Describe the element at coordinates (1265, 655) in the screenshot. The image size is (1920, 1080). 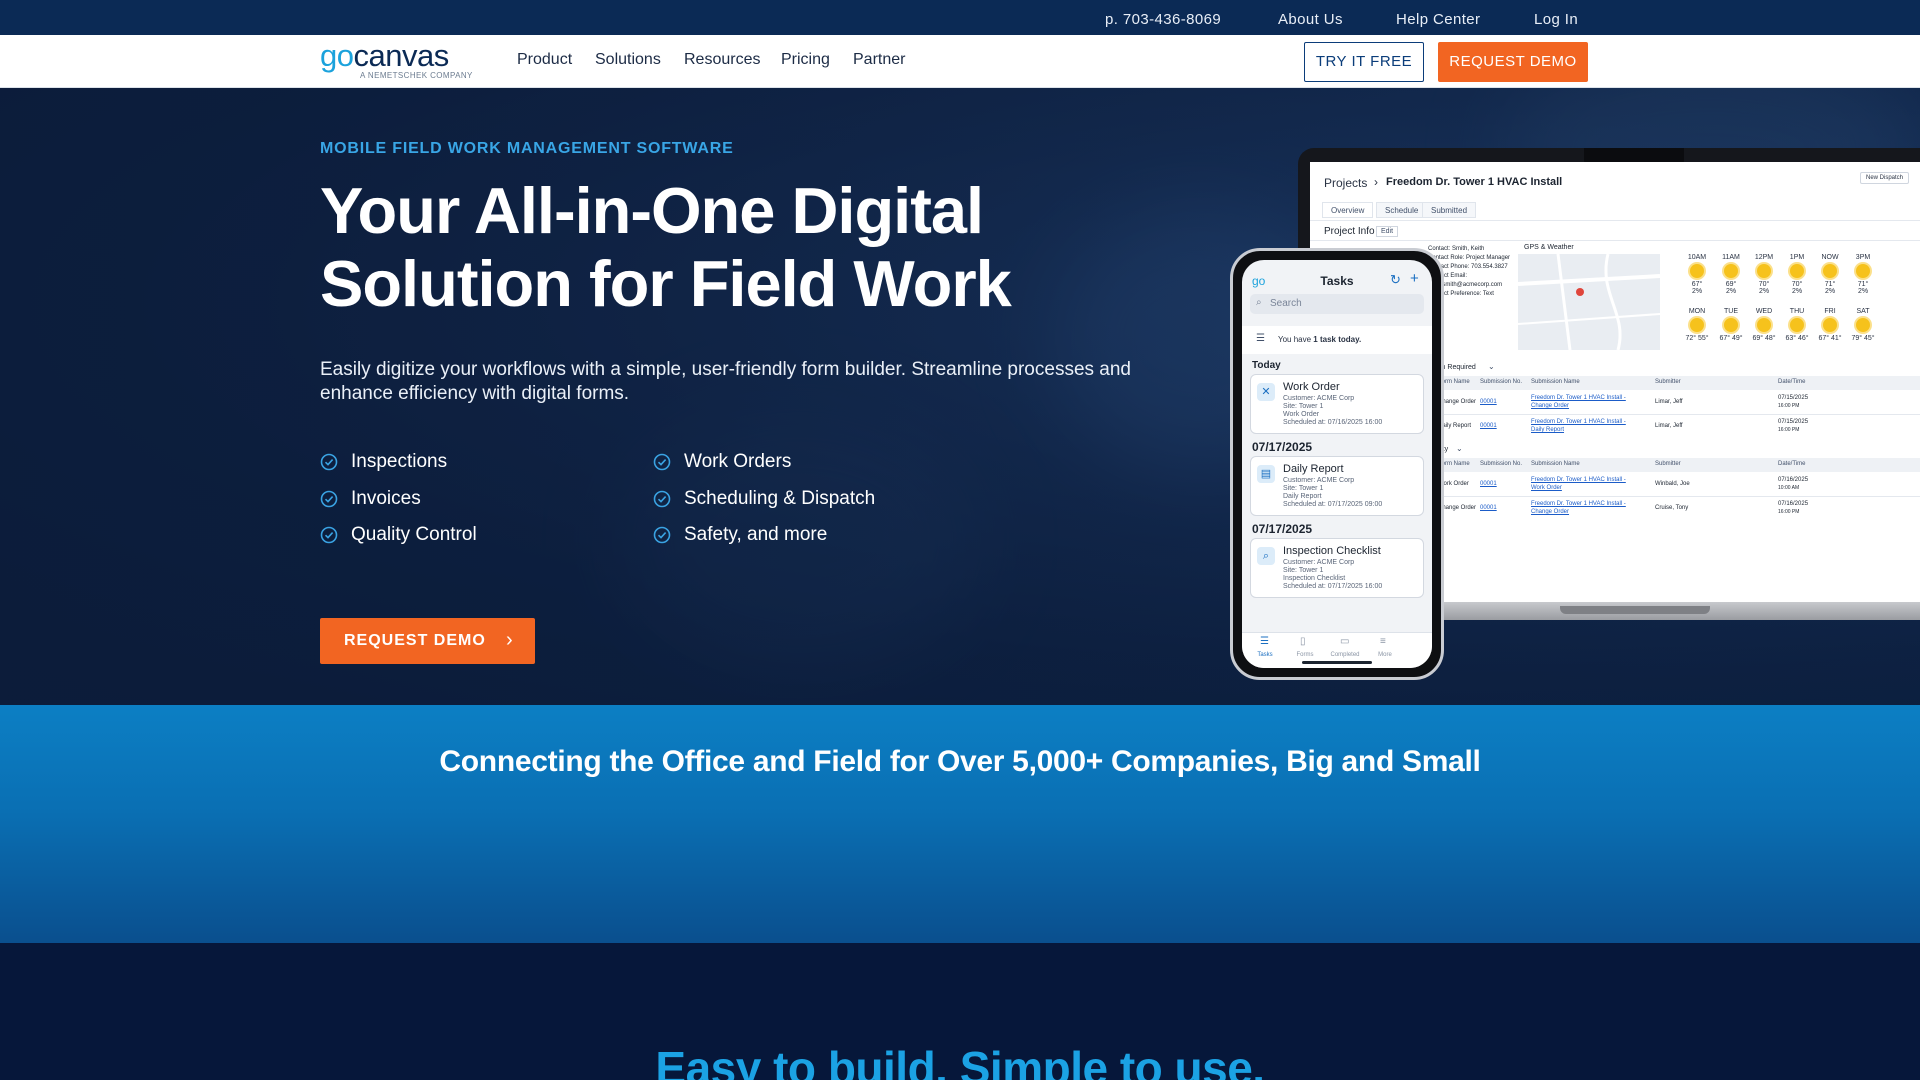
I see `tab-tasks: Tasks` at that location.